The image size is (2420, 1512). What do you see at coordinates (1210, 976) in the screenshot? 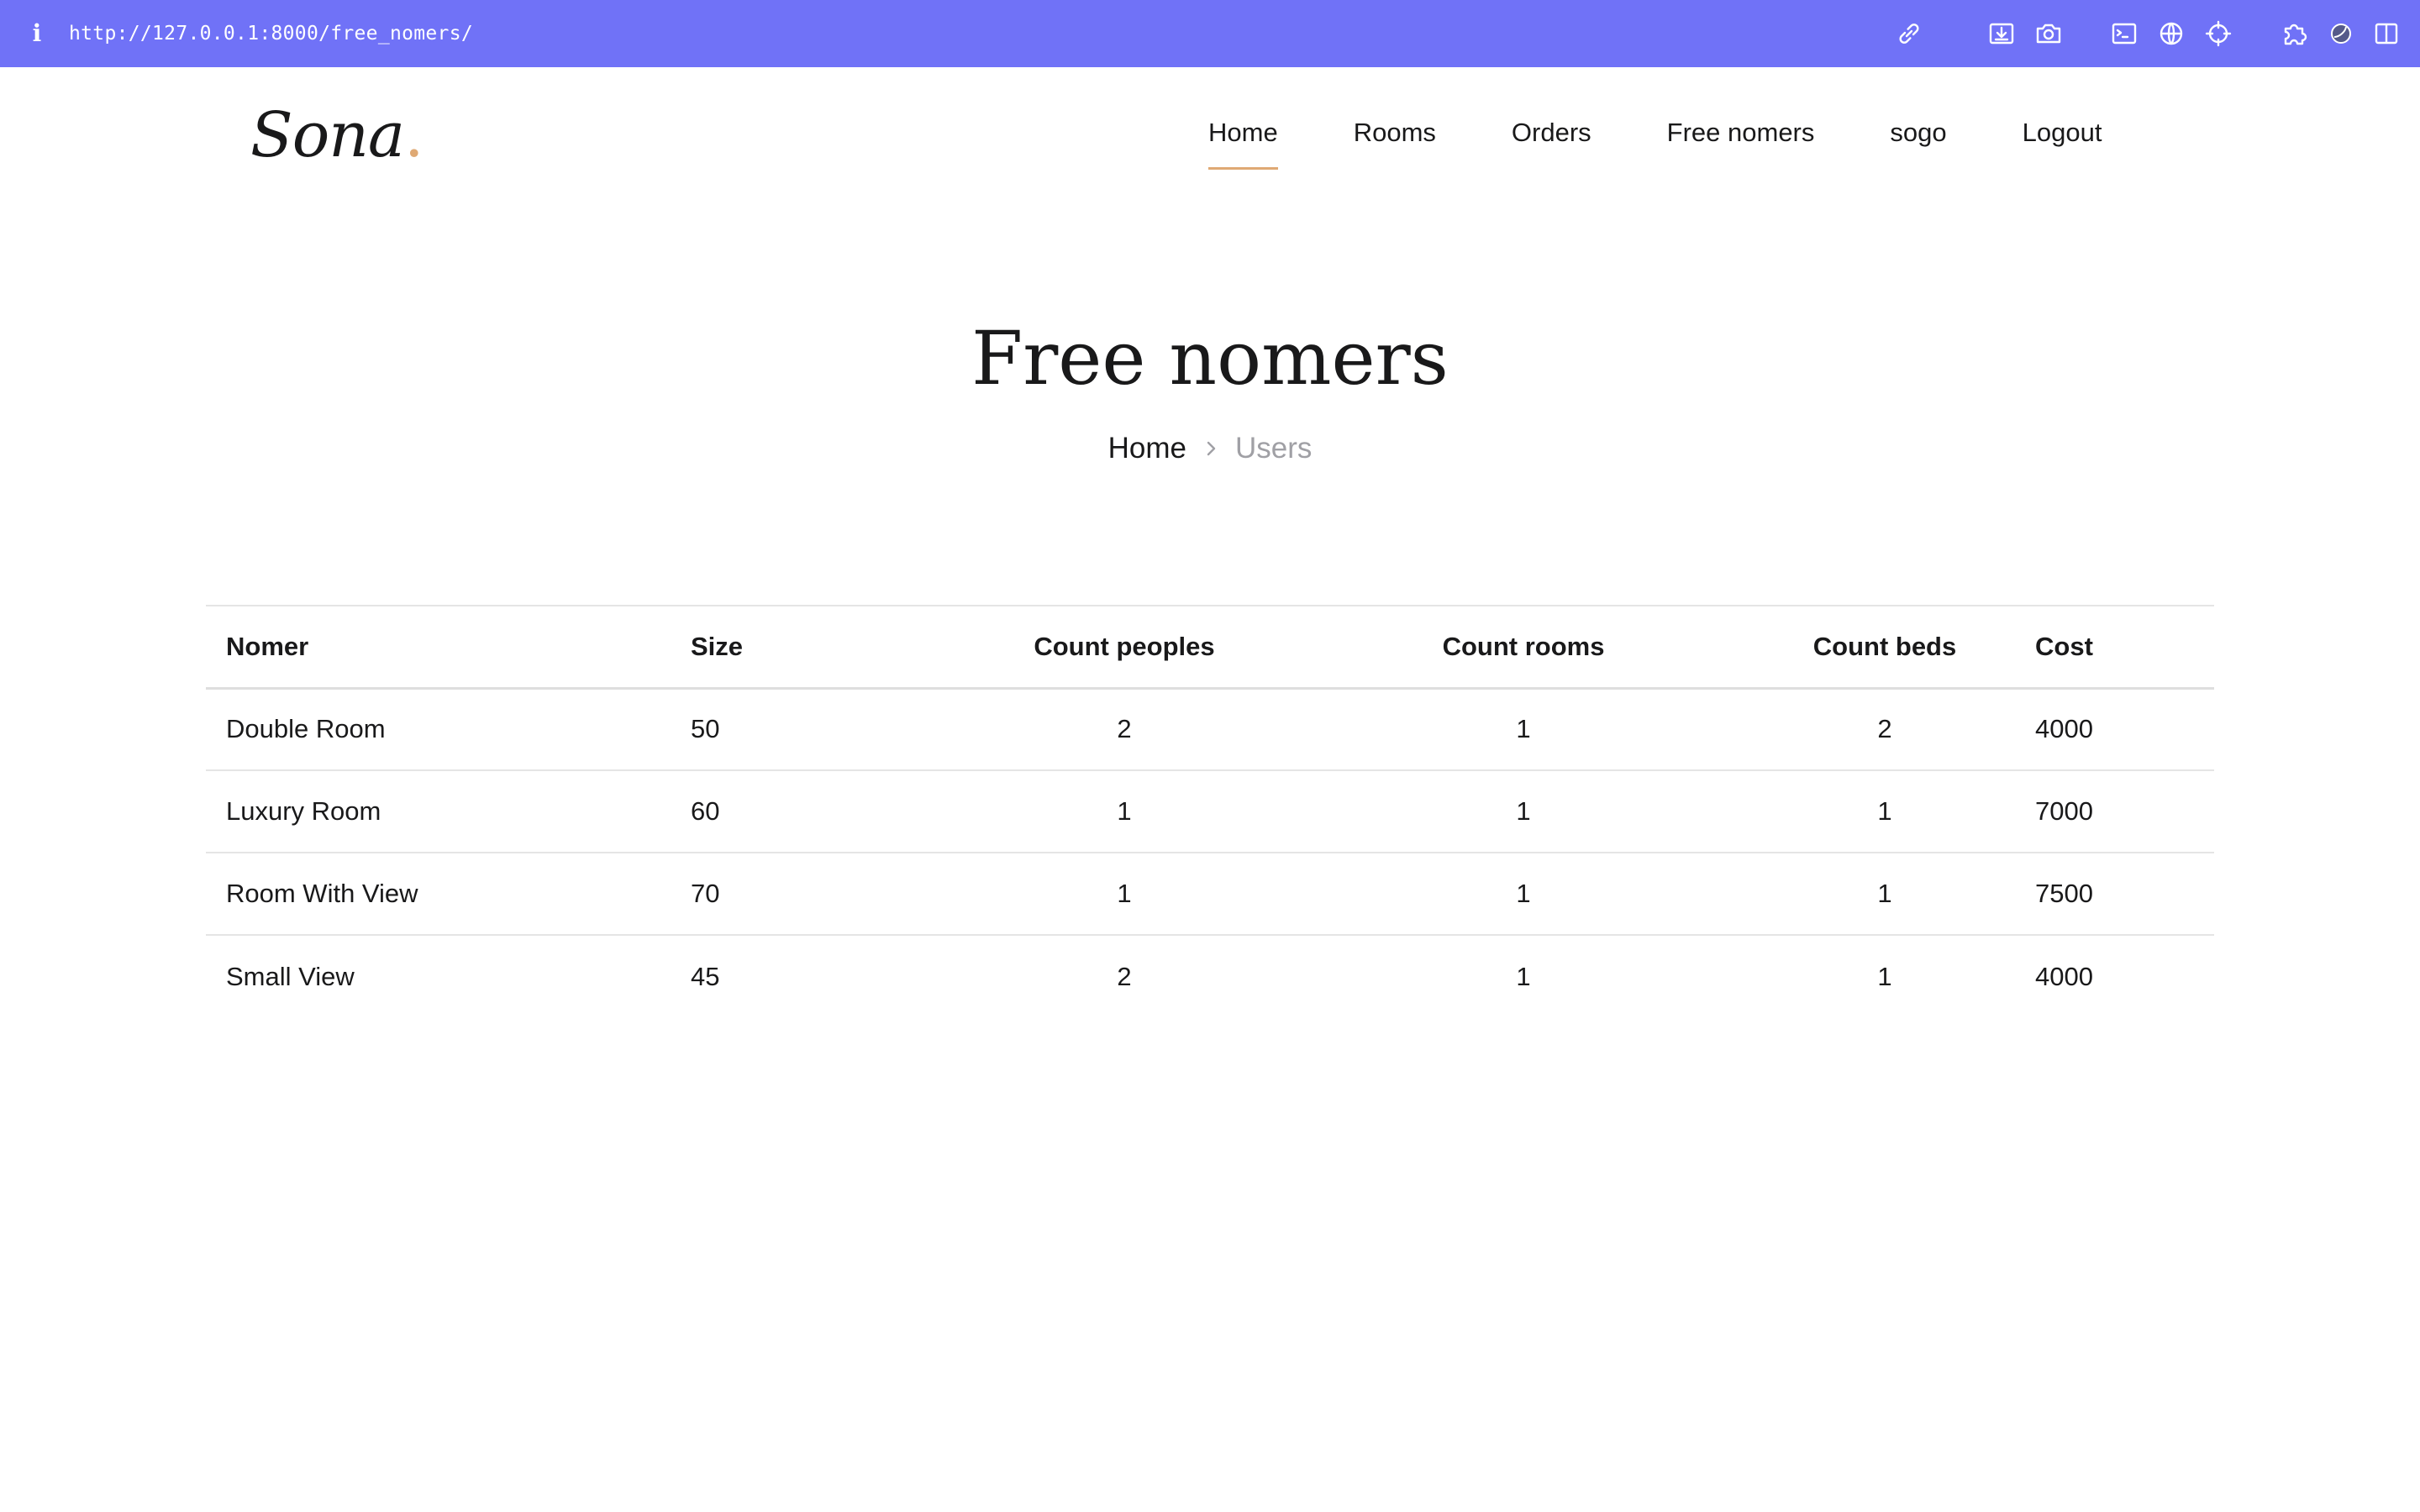
I see `table-row: Small View 45 2 1 1 4000` at bounding box center [1210, 976].